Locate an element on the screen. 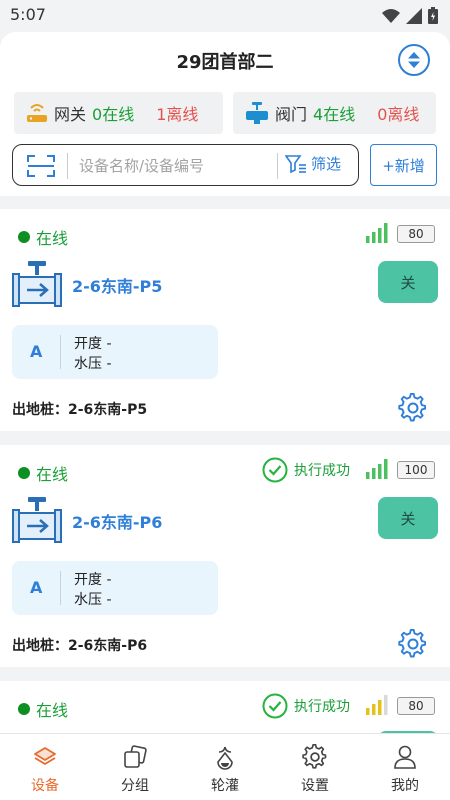 Image resolution: width=450 pixels, height=800 pixels. status-bar: 5:07 is located at coordinates (225, 16).